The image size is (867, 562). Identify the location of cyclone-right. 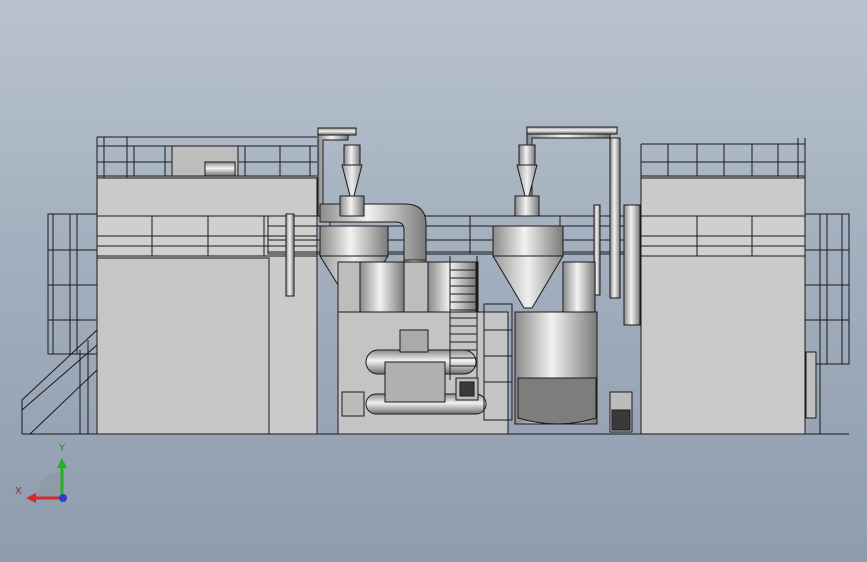
(528, 226).